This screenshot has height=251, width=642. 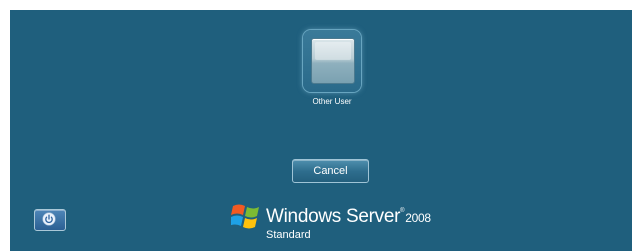 What do you see at coordinates (288, 235) in the screenshot?
I see `product-edition: Standard` at bounding box center [288, 235].